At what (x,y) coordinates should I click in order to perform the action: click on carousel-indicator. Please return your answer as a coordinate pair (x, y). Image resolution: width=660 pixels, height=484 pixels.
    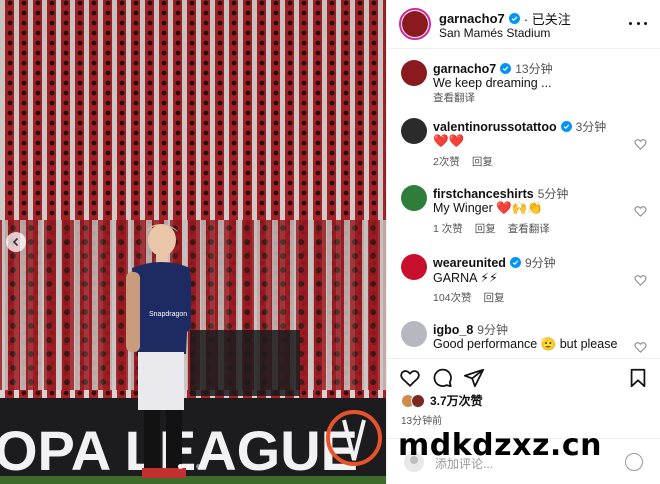
    Looking at the image, I should click on (189, 466).